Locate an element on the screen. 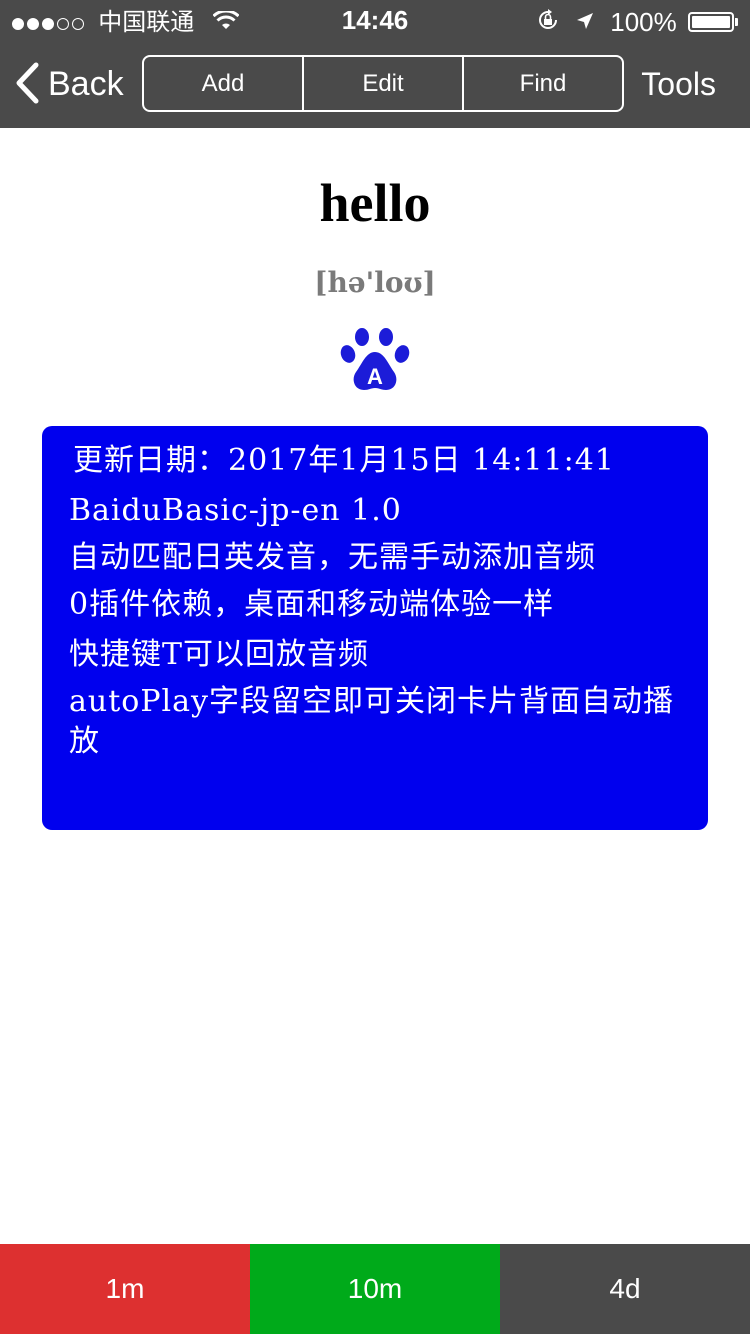  info-version: BaiduBasic-jp-en 1.0 is located at coordinates (235, 510).